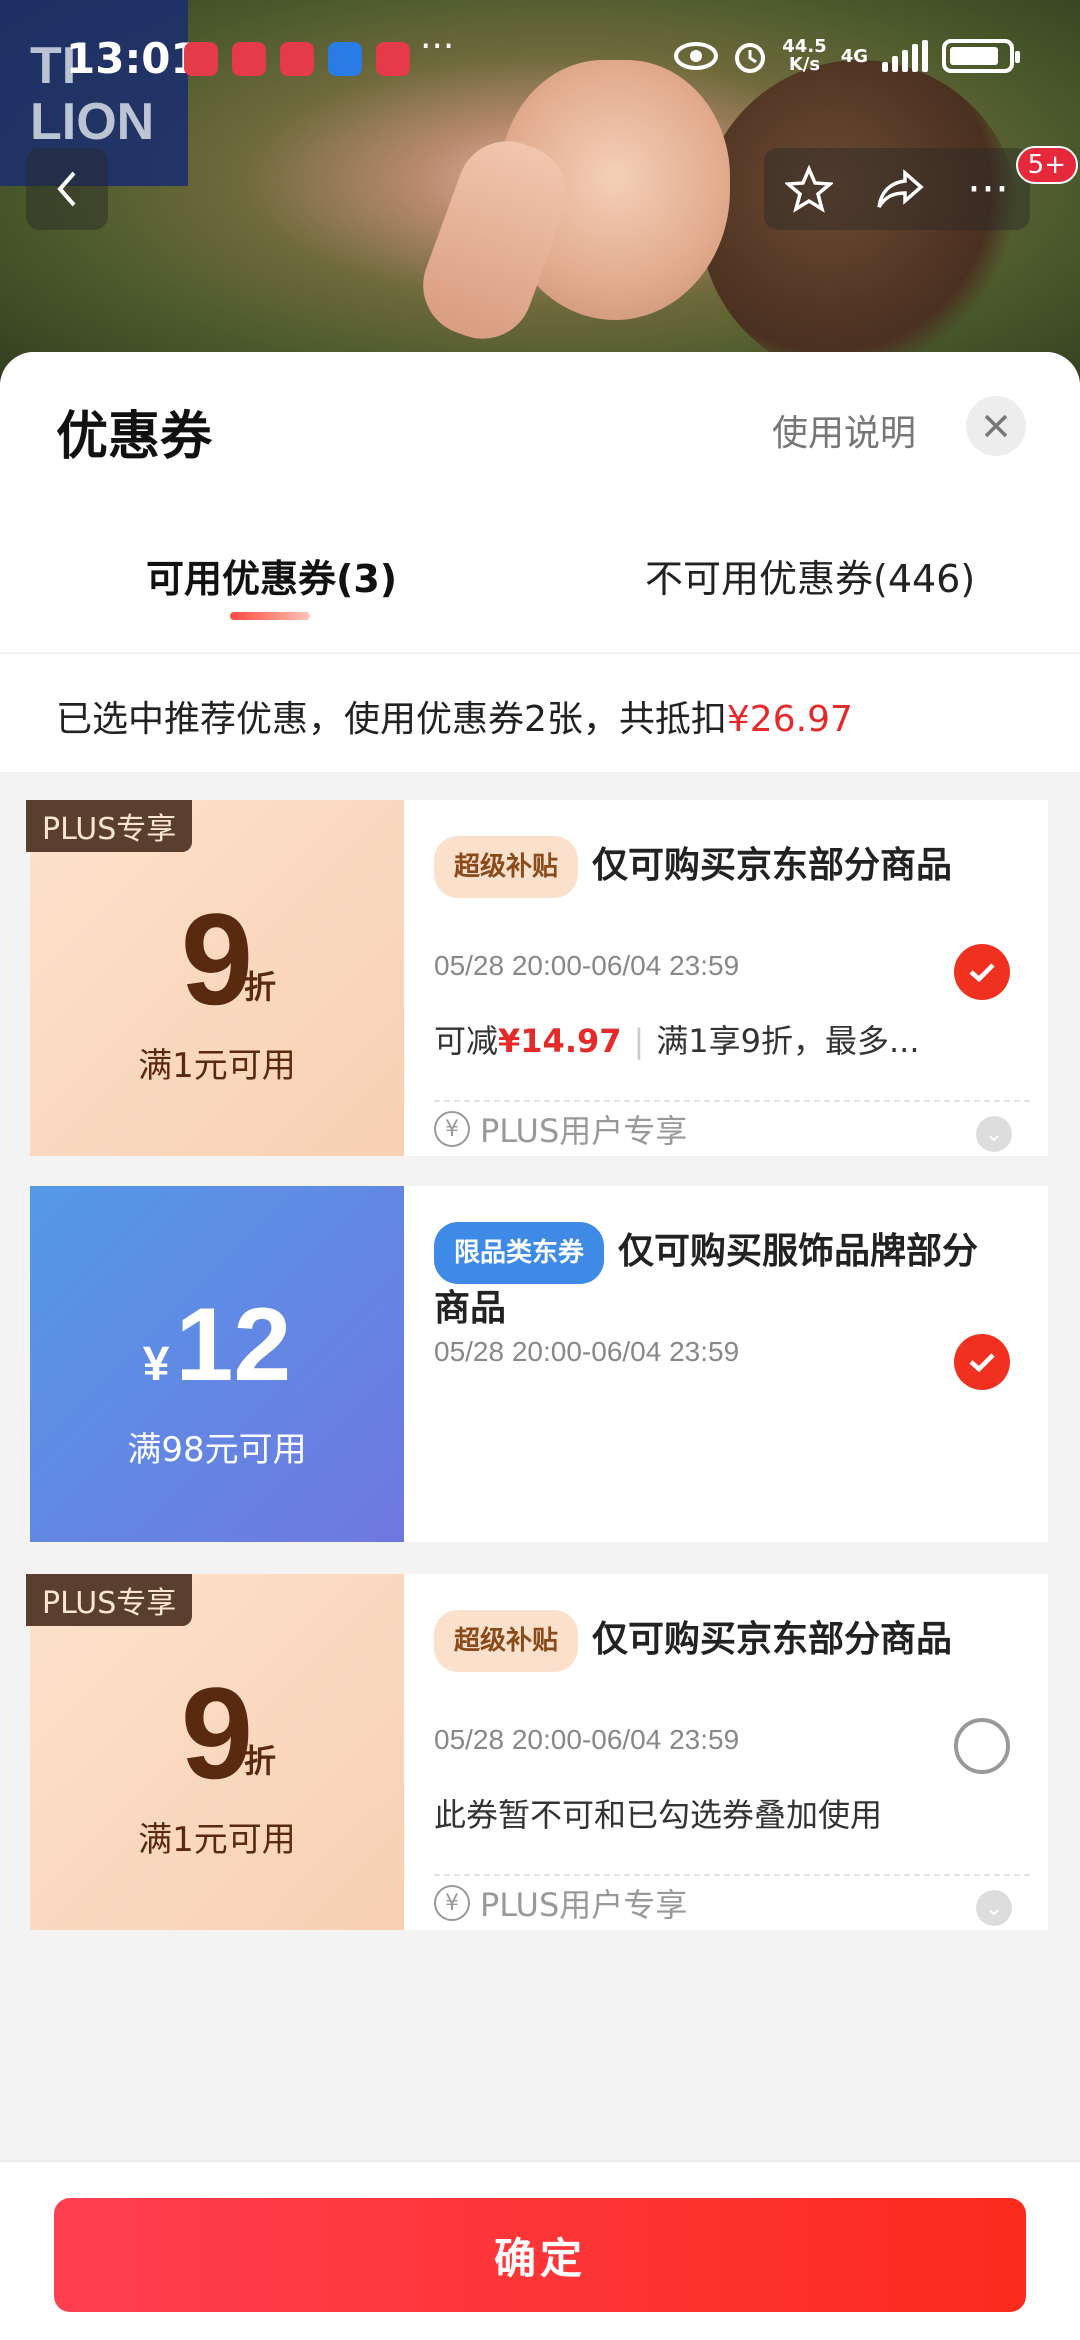 Image resolution: width=1080 pixels, height=2340 pixels. I want to click on tab-available-coupons: 可用优惠券(3), so click(271, 575).